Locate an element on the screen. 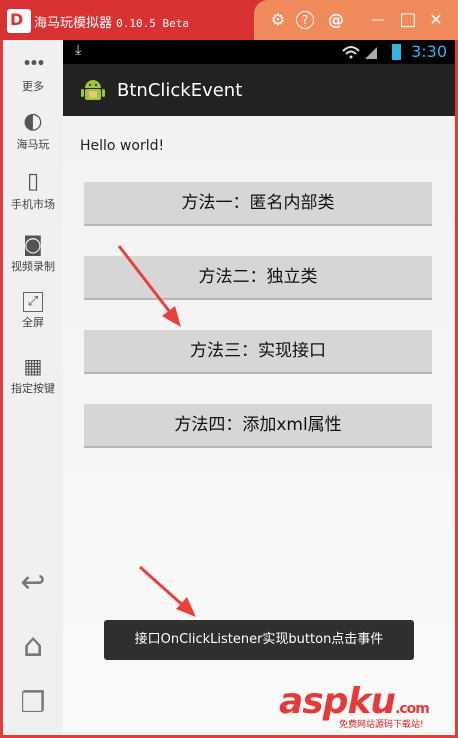 The height and width of the screenshot is (738, 458). gear-icon: ⚙ is located at coordinates (278, 20).